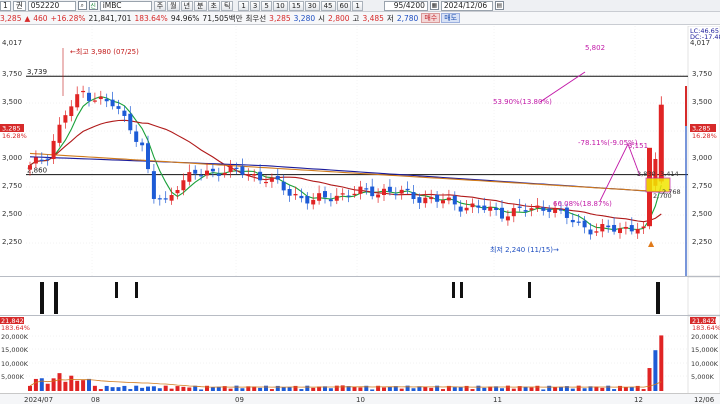  Describe the element at coordinates (243, 5) in the screenshot. I see `interval-1-button: 1` at that location.